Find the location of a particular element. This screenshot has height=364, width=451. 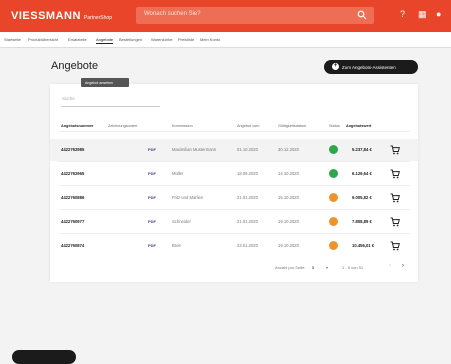

tooltip: Angebot ansehen is located at coordinates (105, 82).